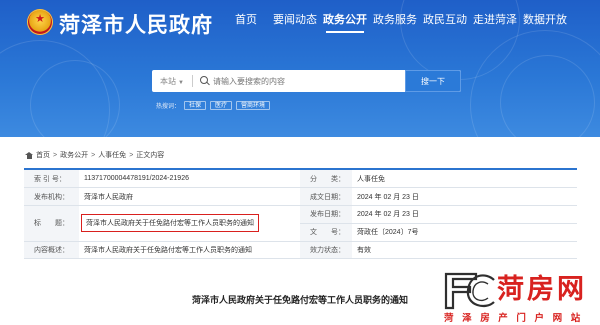  I want to click on breadcrumb-appointments: 人事任免, so click(112, 155).